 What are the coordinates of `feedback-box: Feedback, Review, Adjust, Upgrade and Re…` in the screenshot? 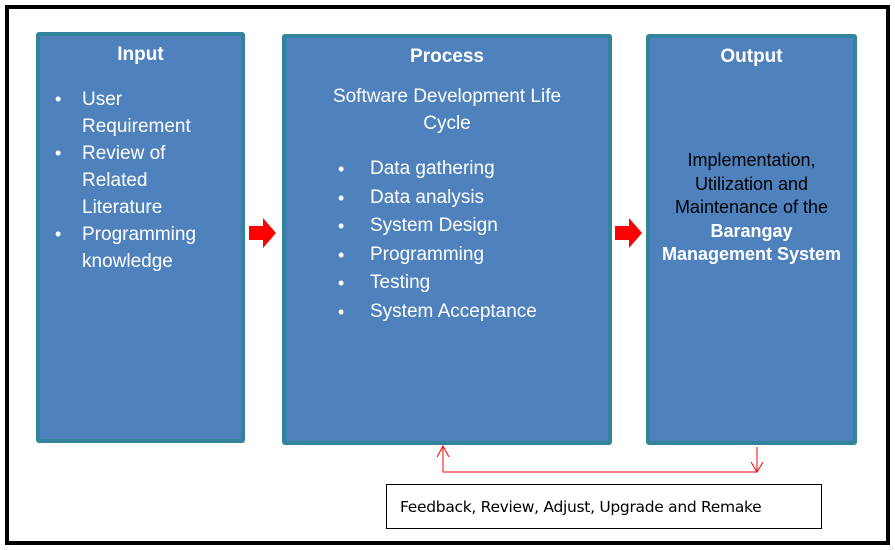 It's located at (604, 506).